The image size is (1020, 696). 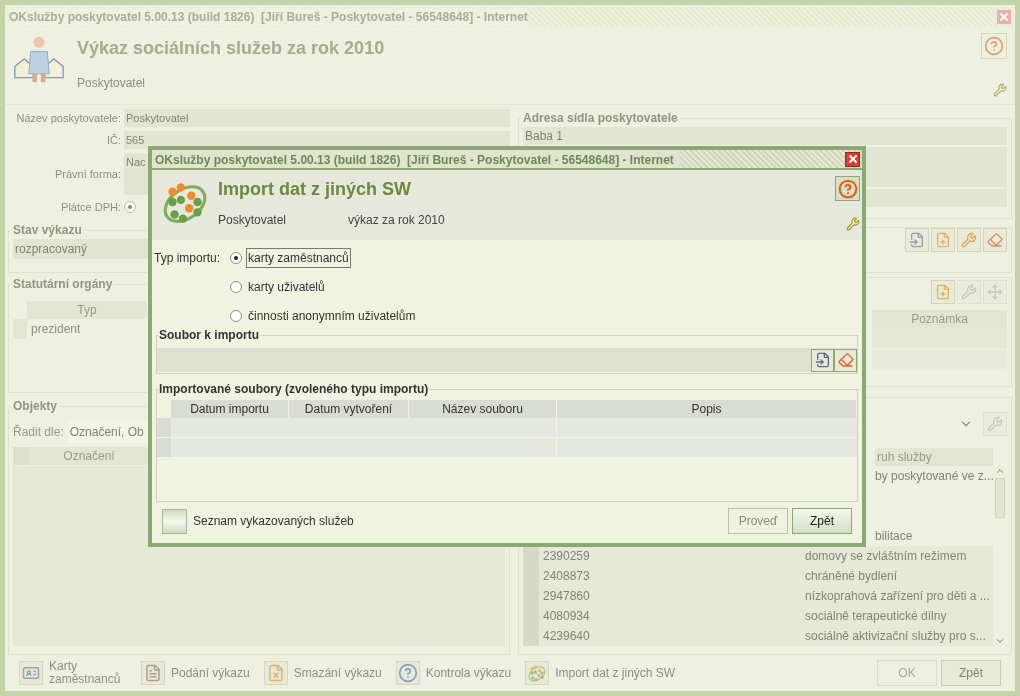 I want to click on column-header: Typ, so click(x=87, y=310).